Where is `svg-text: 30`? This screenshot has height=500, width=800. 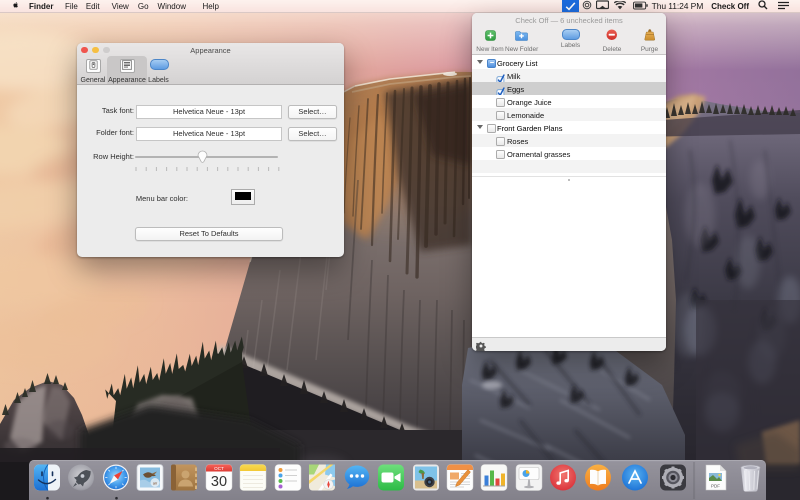 svg-text: 30 is located at coordinates (219, 482).